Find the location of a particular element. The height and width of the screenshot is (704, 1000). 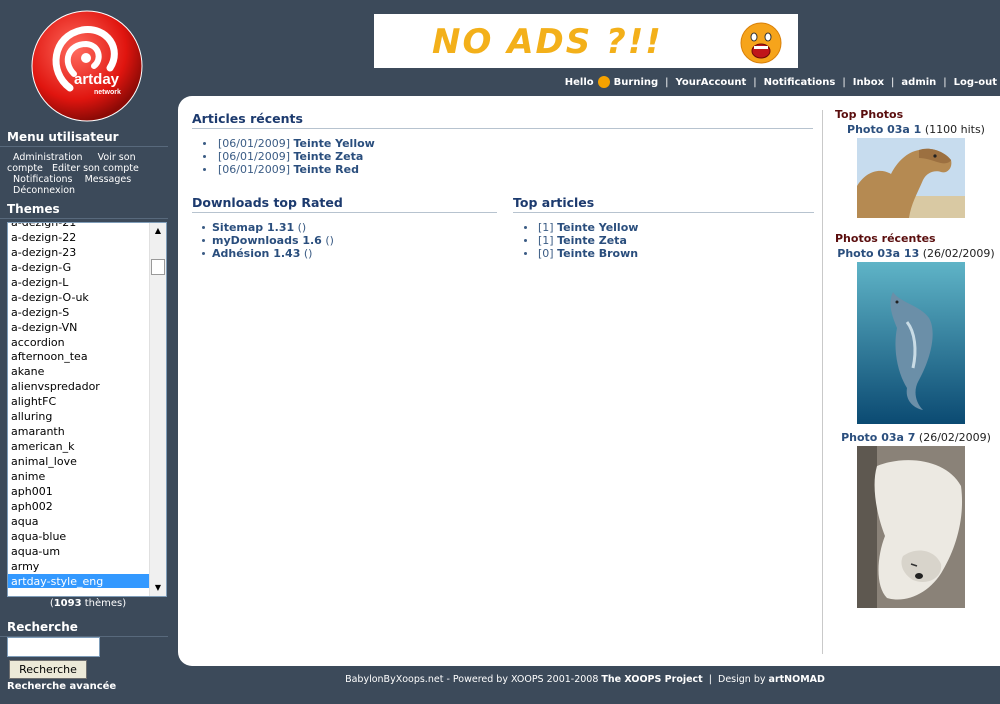

list-item: [06/01/2009] Teinte Zeta is located at coordinates (502, 156).